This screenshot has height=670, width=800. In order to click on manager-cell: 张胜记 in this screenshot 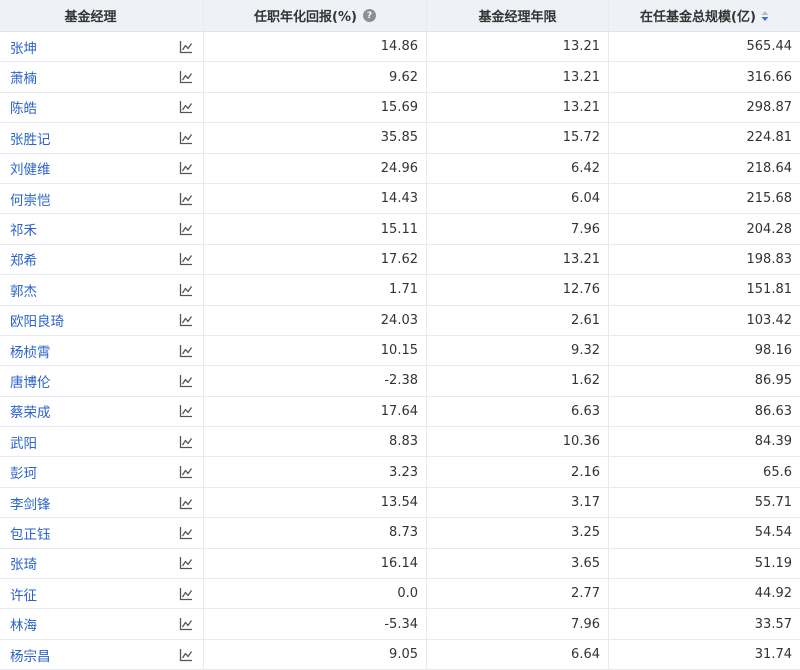, I will do `click(102, 138)`.